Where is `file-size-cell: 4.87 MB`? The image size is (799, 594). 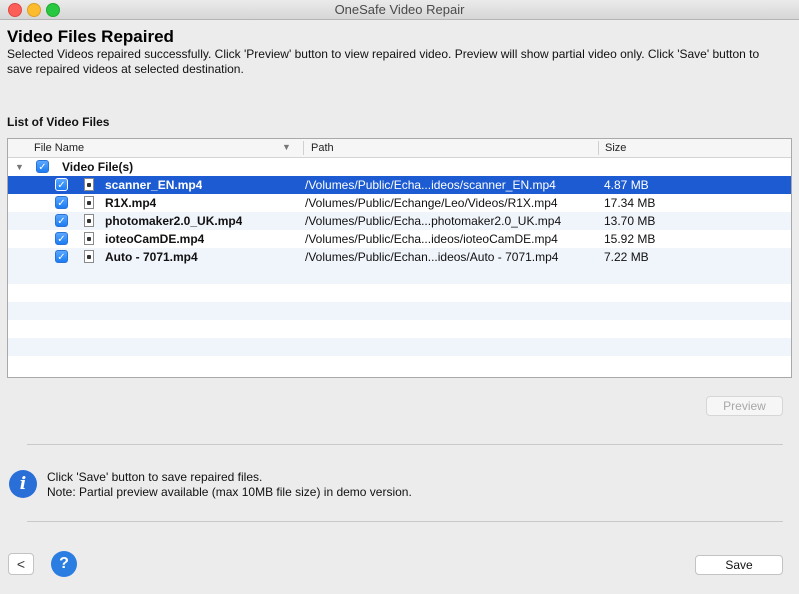
file-size-cell: 4.87 MB is located at coordinates (626, 185).